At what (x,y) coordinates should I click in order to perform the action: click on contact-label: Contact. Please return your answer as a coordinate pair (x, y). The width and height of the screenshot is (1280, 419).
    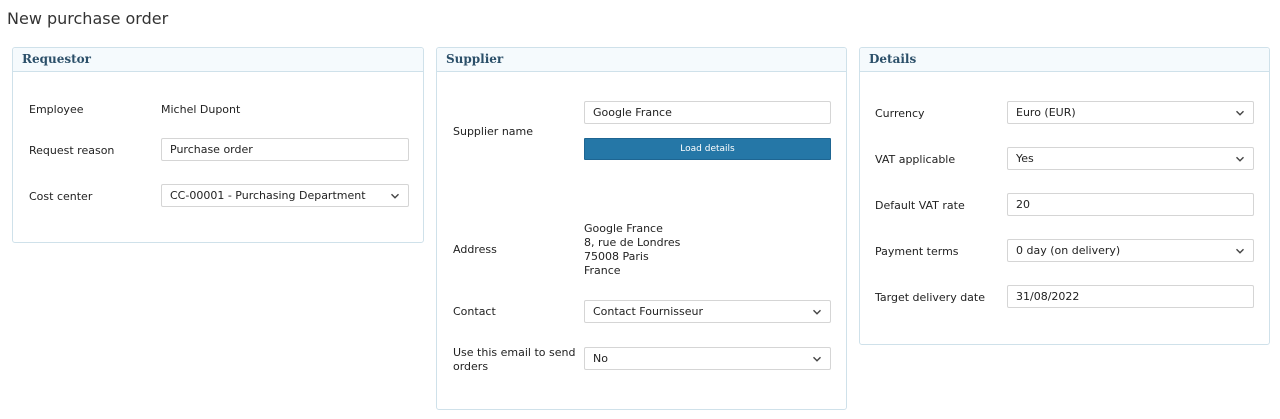
    Looking at the image, I should click on (474, 311).